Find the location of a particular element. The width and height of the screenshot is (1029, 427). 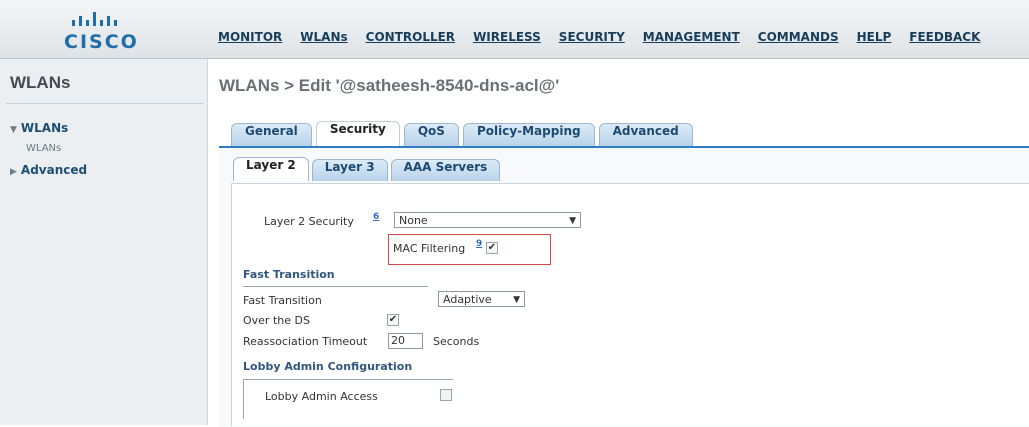

nav-feedback: FEEDBACK is located at coordinates (944, 41).